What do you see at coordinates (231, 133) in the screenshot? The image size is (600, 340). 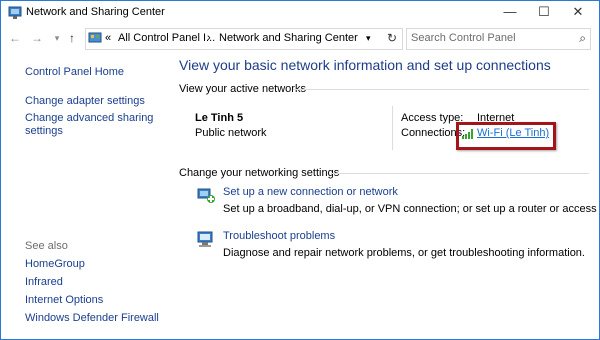 I see `network-type: Public network` at bounding box center [231, 133].